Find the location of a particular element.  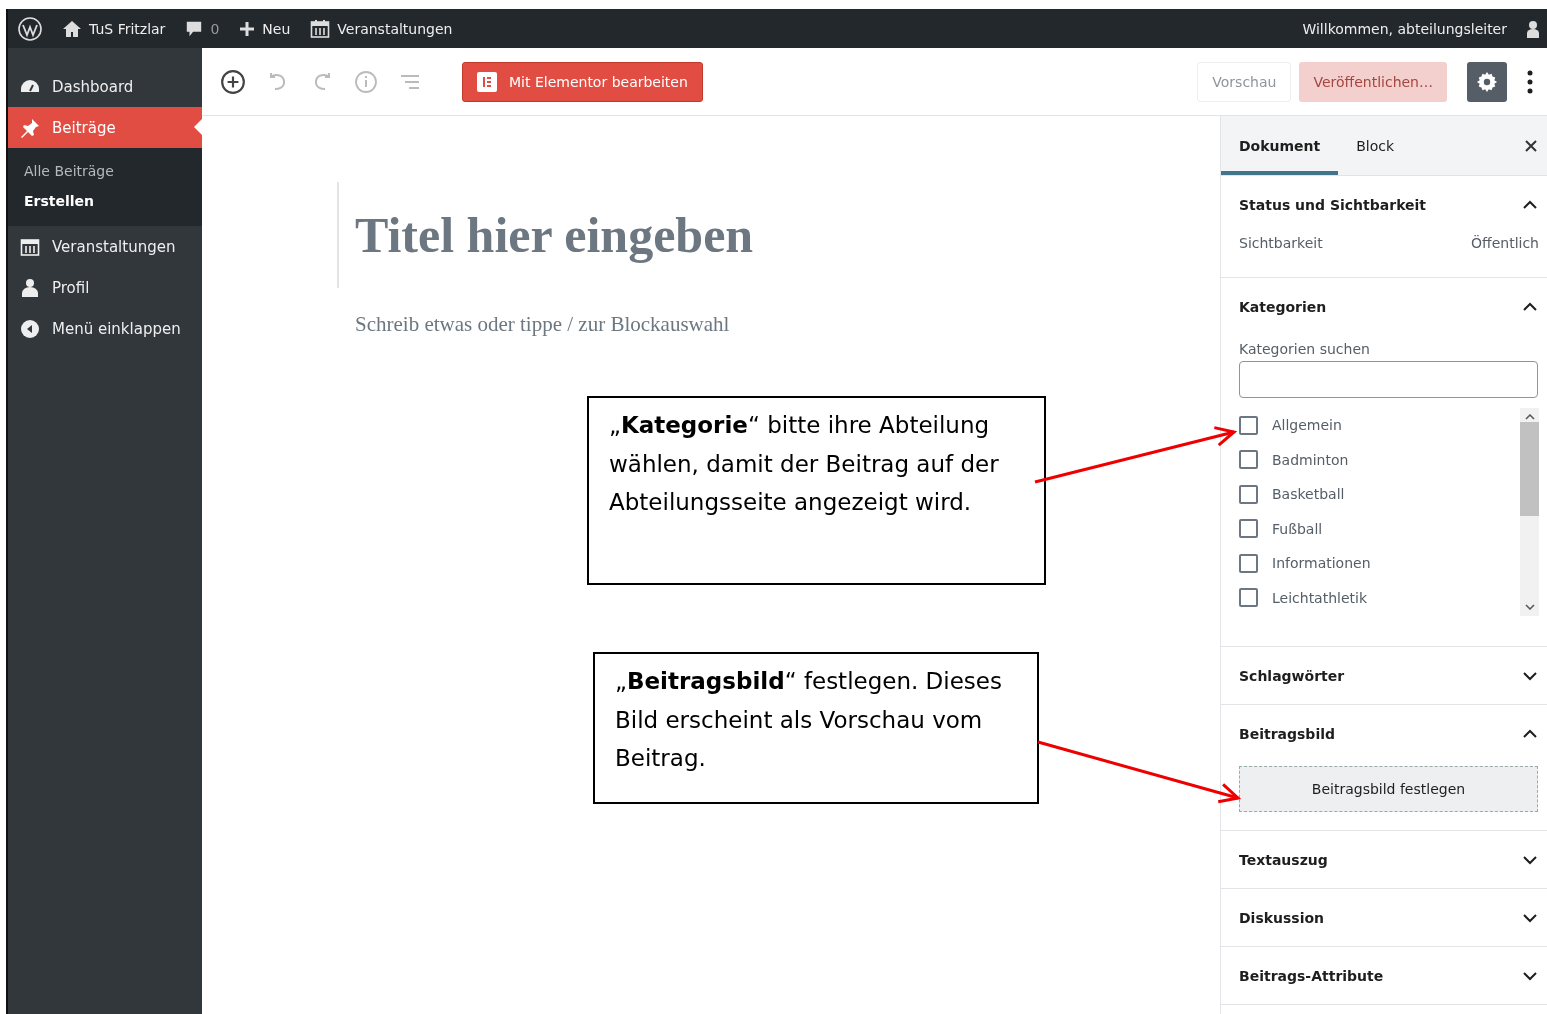

featured-image-button: Beitragsbild festlegen is located at coordinates (1388, 789).